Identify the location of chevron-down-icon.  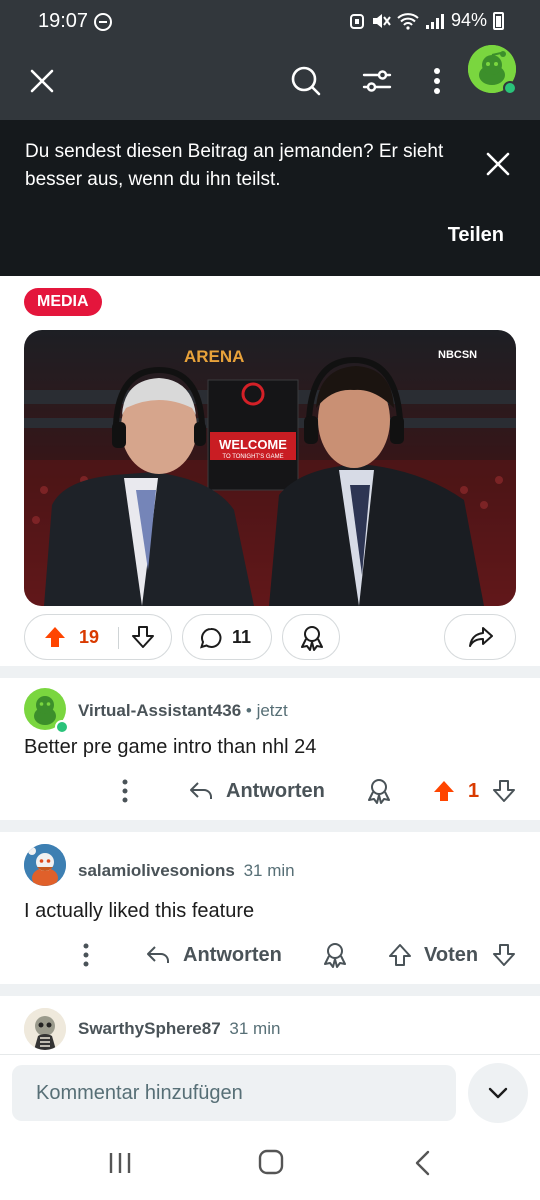
(498, 1093).